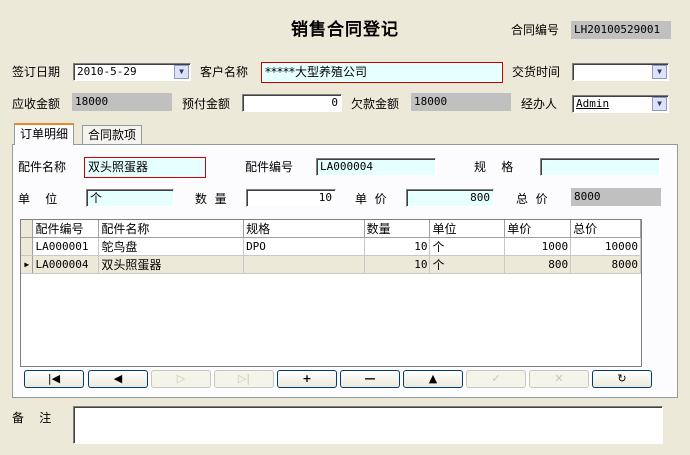  What do you see at coordinates (224, 72) in the screenshot?
I see `customer-label: 客户名称` at bounding box center [224, 72].